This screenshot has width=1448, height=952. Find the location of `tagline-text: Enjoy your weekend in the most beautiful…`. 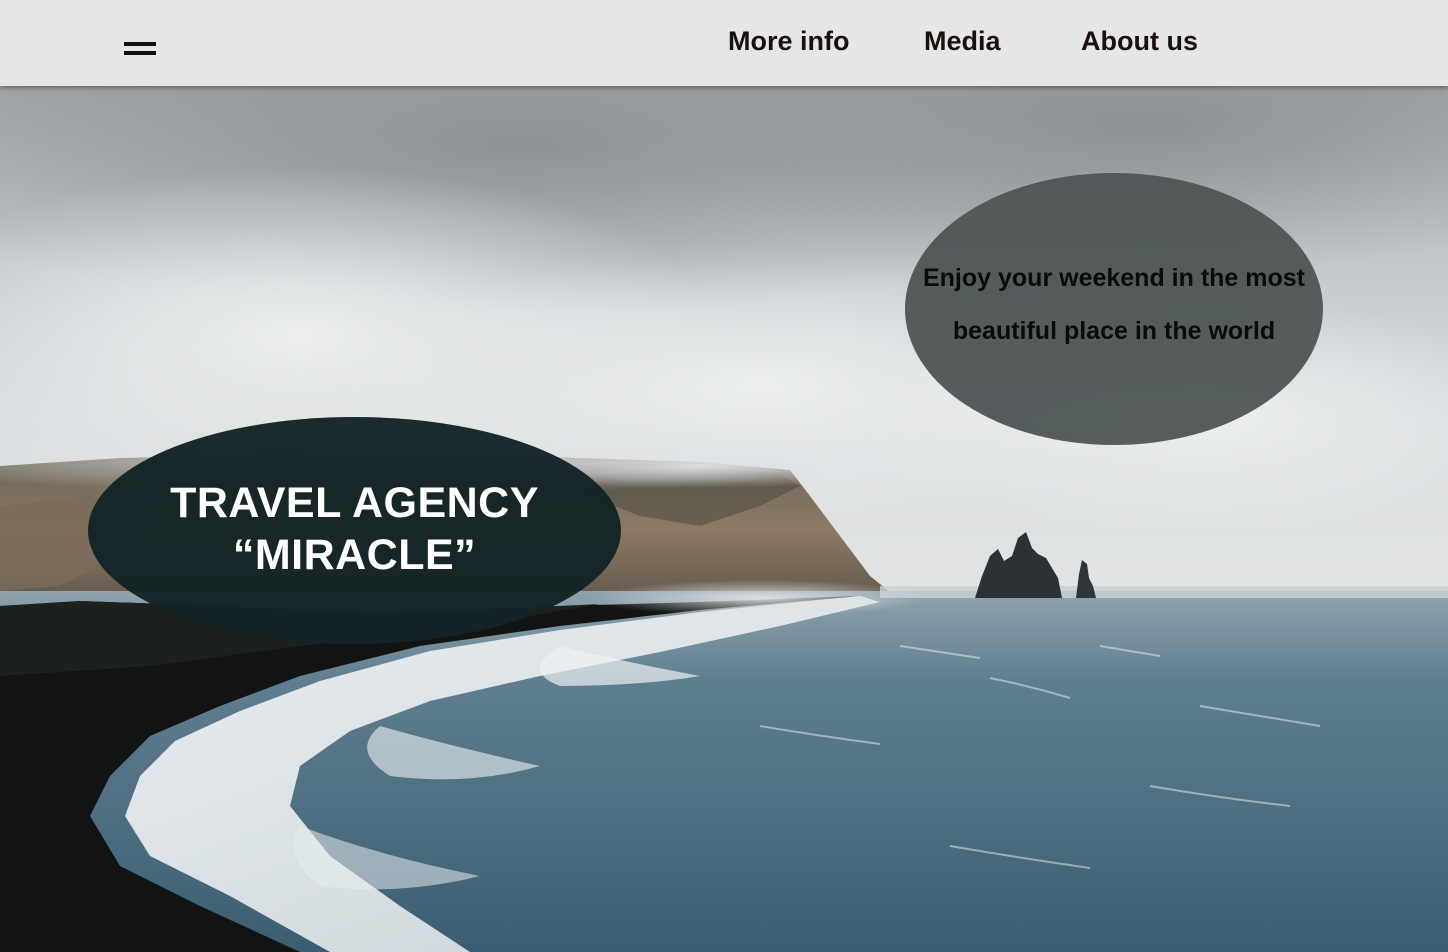

tagline-text: Enjoy your weekend in the most beautiful… is located at coordinates (1114, 305).